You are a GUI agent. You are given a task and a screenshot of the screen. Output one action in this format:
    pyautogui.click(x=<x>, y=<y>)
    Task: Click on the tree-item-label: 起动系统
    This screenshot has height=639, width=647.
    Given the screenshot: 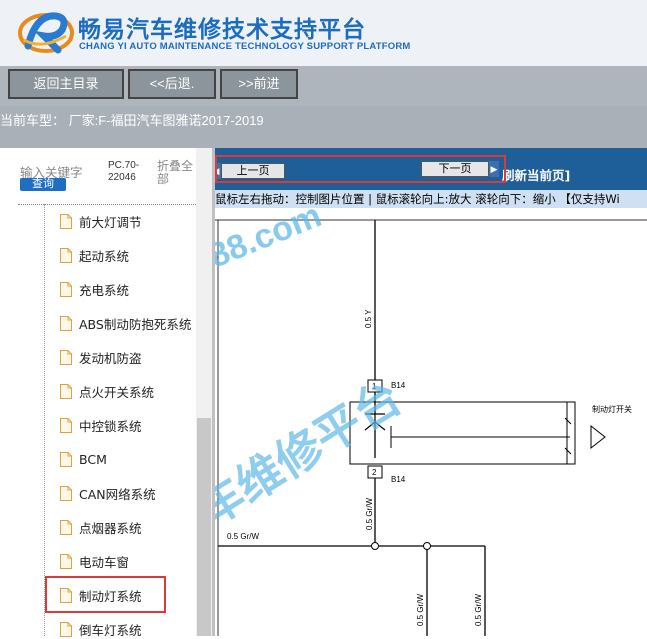 What is the action you would take?
    pyautogui.click(x=104, y=256)
    